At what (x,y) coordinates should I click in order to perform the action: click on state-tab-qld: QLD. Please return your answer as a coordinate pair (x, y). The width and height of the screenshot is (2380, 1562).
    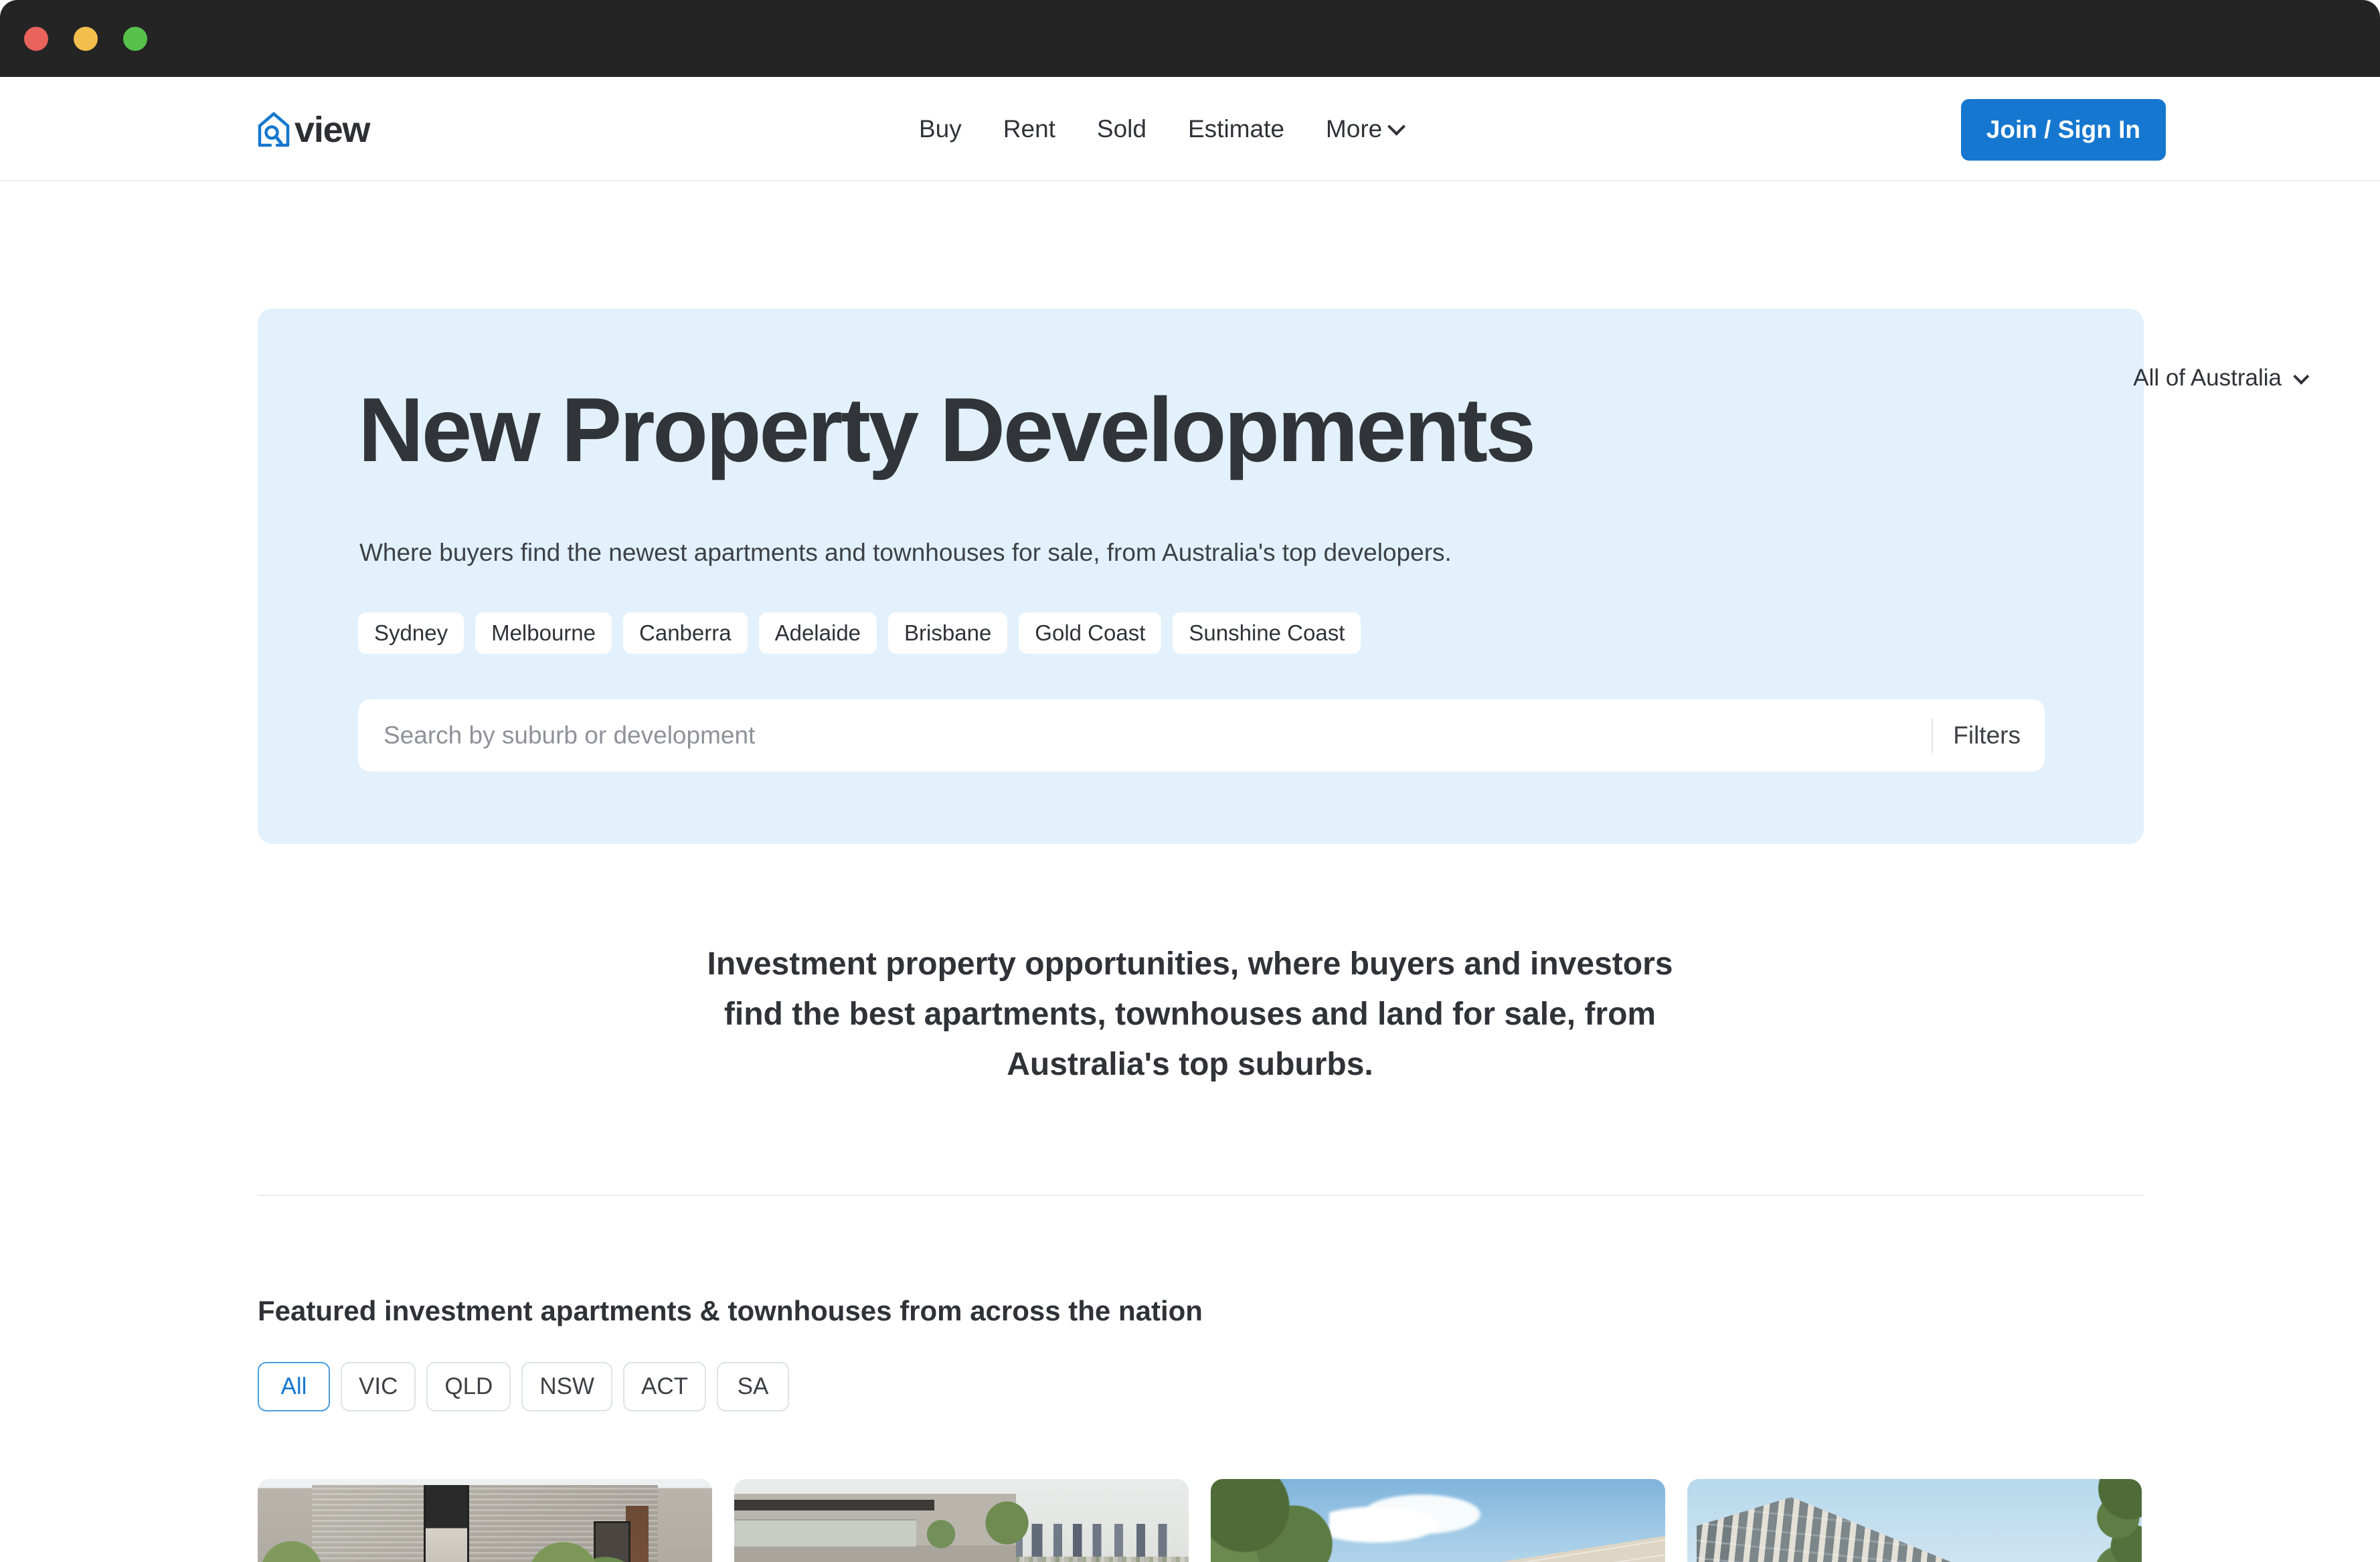
    Looking at the image, I should click on (468, 1386).